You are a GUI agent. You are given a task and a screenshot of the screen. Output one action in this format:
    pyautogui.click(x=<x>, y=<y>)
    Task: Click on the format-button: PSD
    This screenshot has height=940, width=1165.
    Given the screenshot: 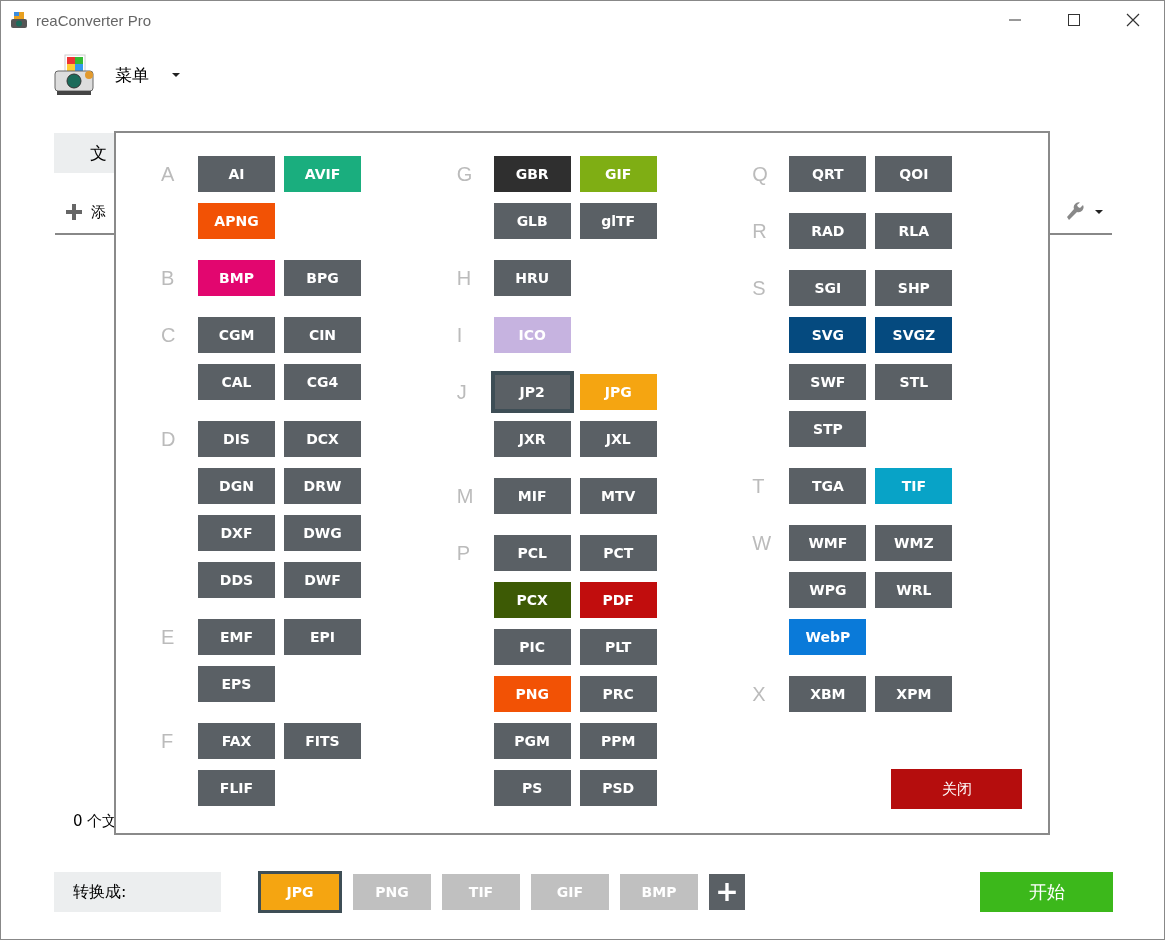 What is the action you would take?
    pyautogui.click(x=618, y=788)
    